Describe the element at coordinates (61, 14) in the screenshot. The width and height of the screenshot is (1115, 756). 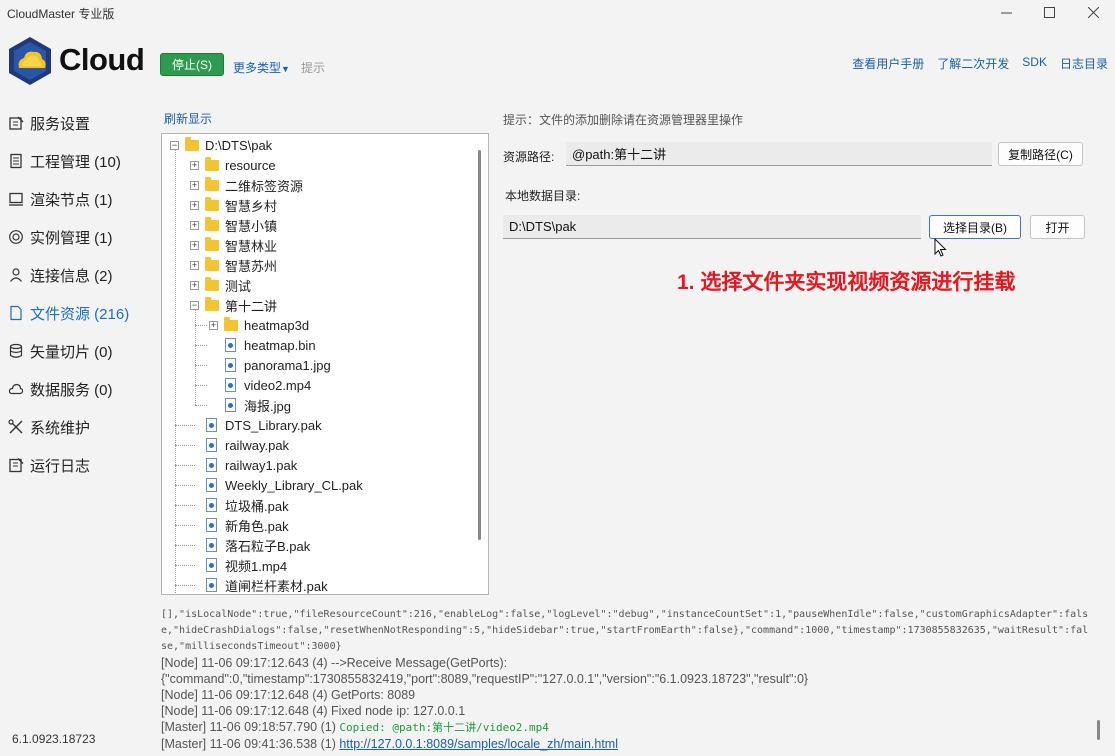
I see `window-title: CloudMaster 专业版` at that location.